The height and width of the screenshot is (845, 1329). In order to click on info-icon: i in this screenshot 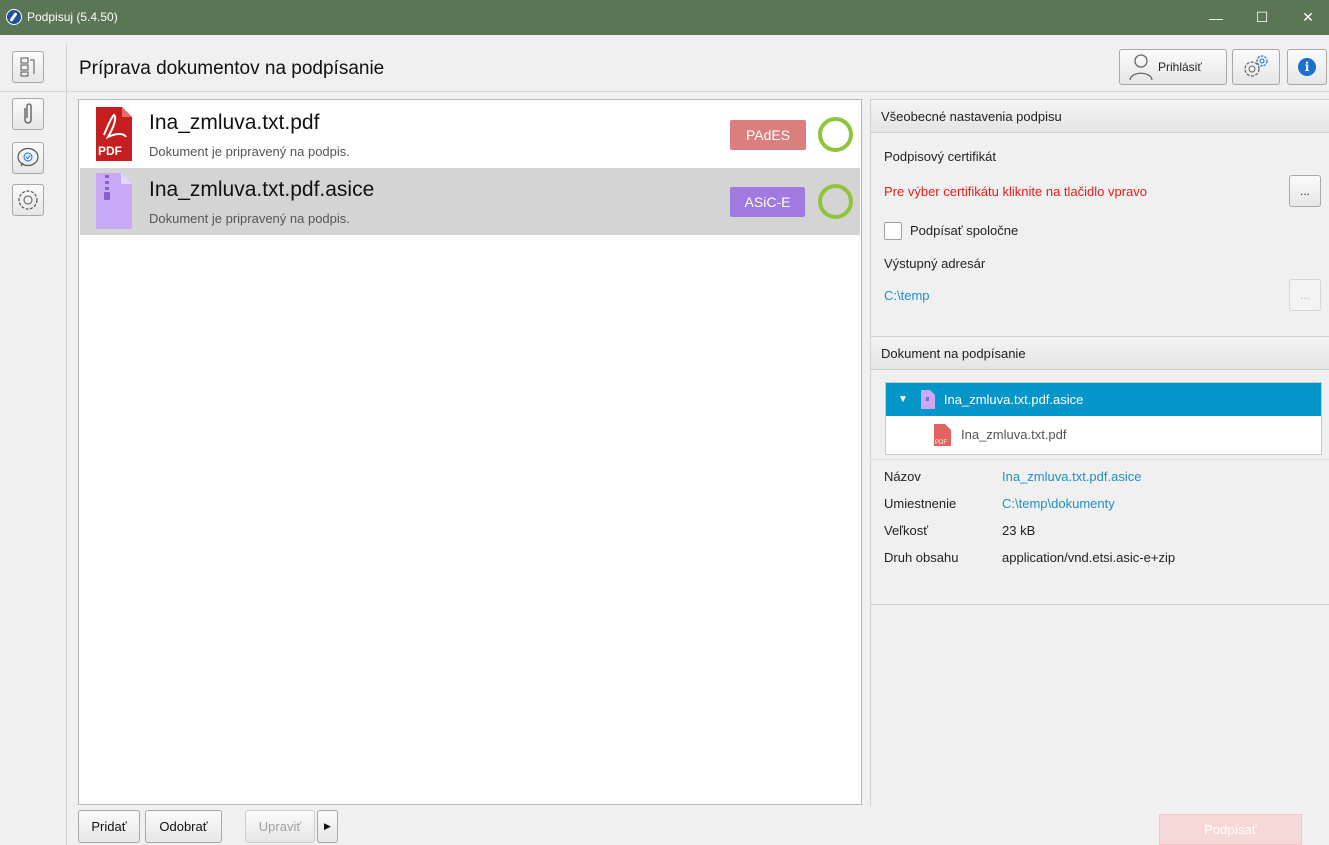, I will do `click(1307, 67)`.